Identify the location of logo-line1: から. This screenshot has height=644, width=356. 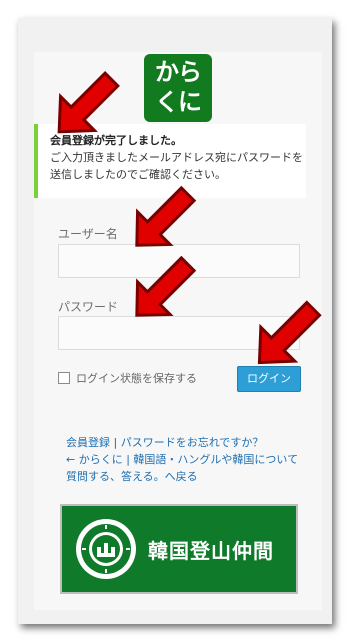
(178, 72).